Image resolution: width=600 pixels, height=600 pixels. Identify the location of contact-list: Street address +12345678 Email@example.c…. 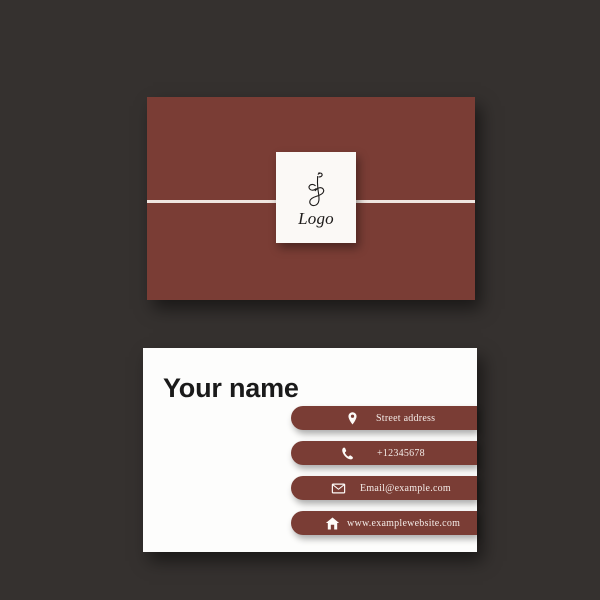
(384, 470).